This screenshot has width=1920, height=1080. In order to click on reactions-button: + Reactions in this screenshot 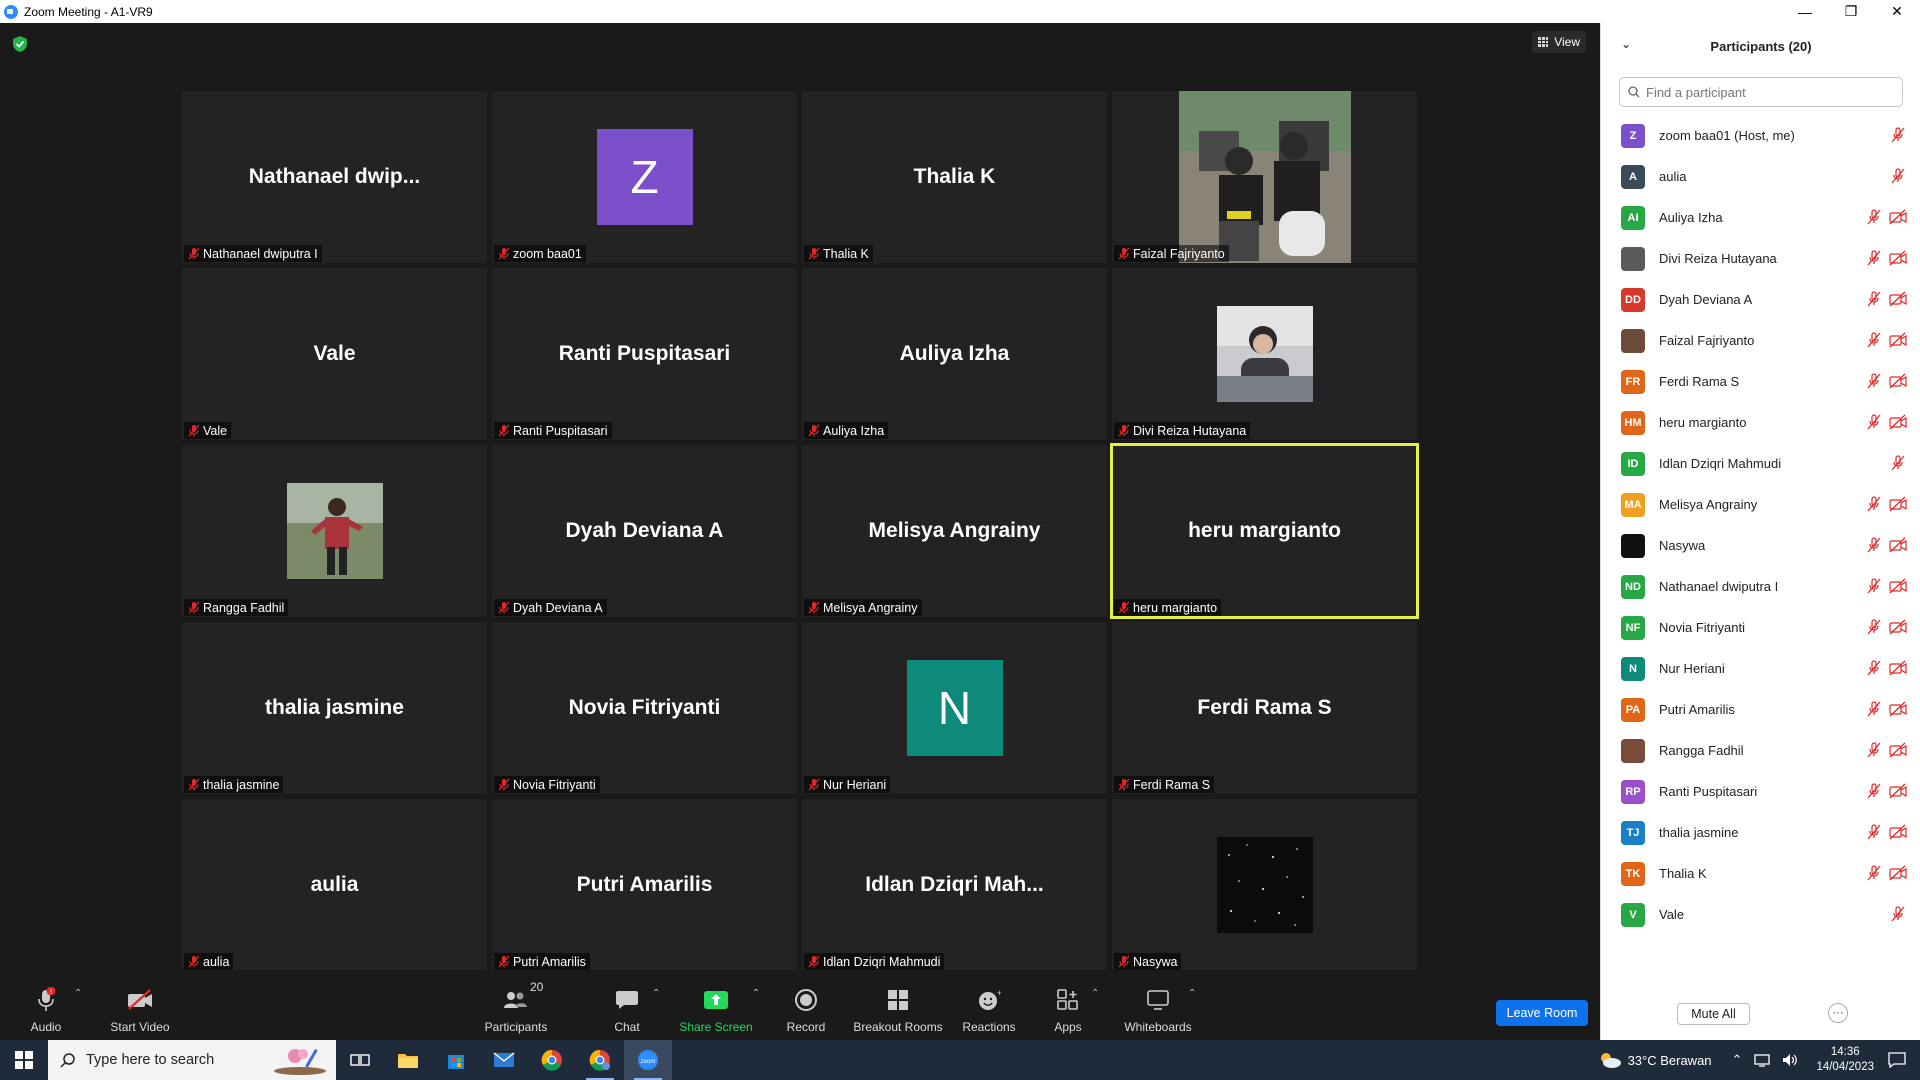, I will do `click(989, 1005)`.